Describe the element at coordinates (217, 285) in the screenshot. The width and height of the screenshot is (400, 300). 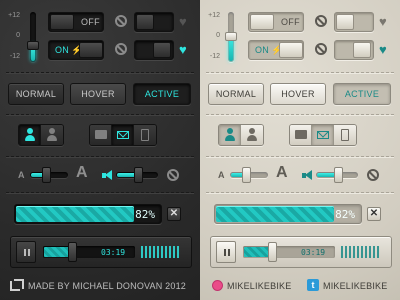
I see `dribbble-icon` at that location.